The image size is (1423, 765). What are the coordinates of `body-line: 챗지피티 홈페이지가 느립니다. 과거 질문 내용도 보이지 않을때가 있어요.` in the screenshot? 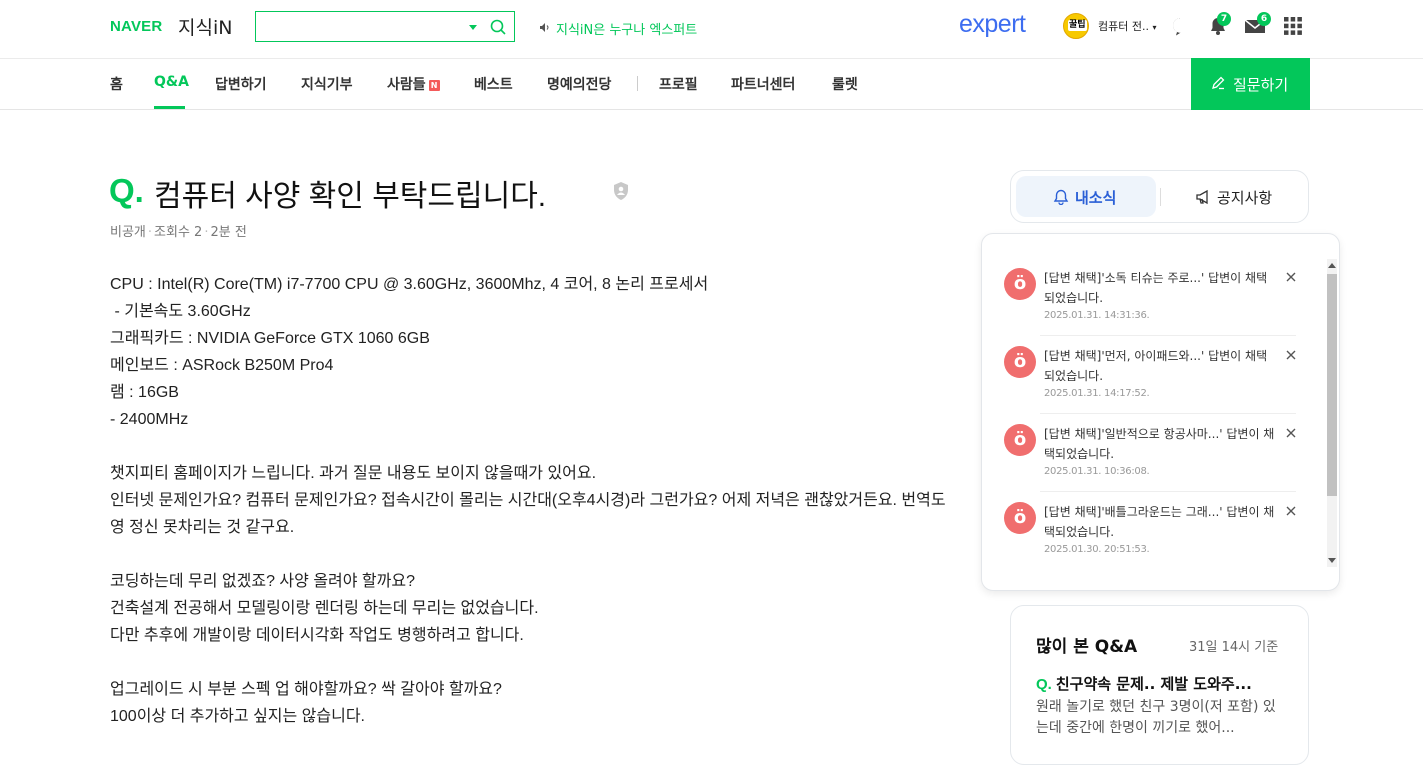 It's located at (353, 473).